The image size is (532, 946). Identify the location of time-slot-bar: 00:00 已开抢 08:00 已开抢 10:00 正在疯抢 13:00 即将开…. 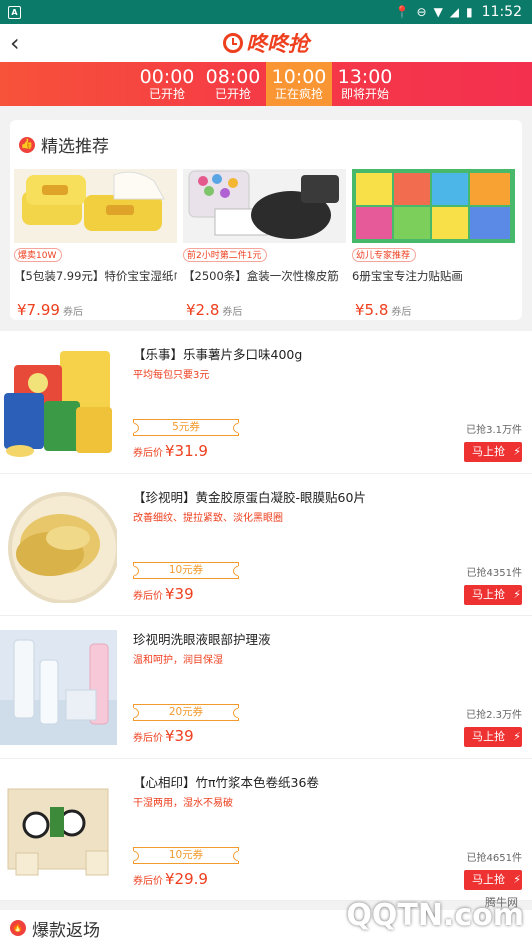
(266, 84).